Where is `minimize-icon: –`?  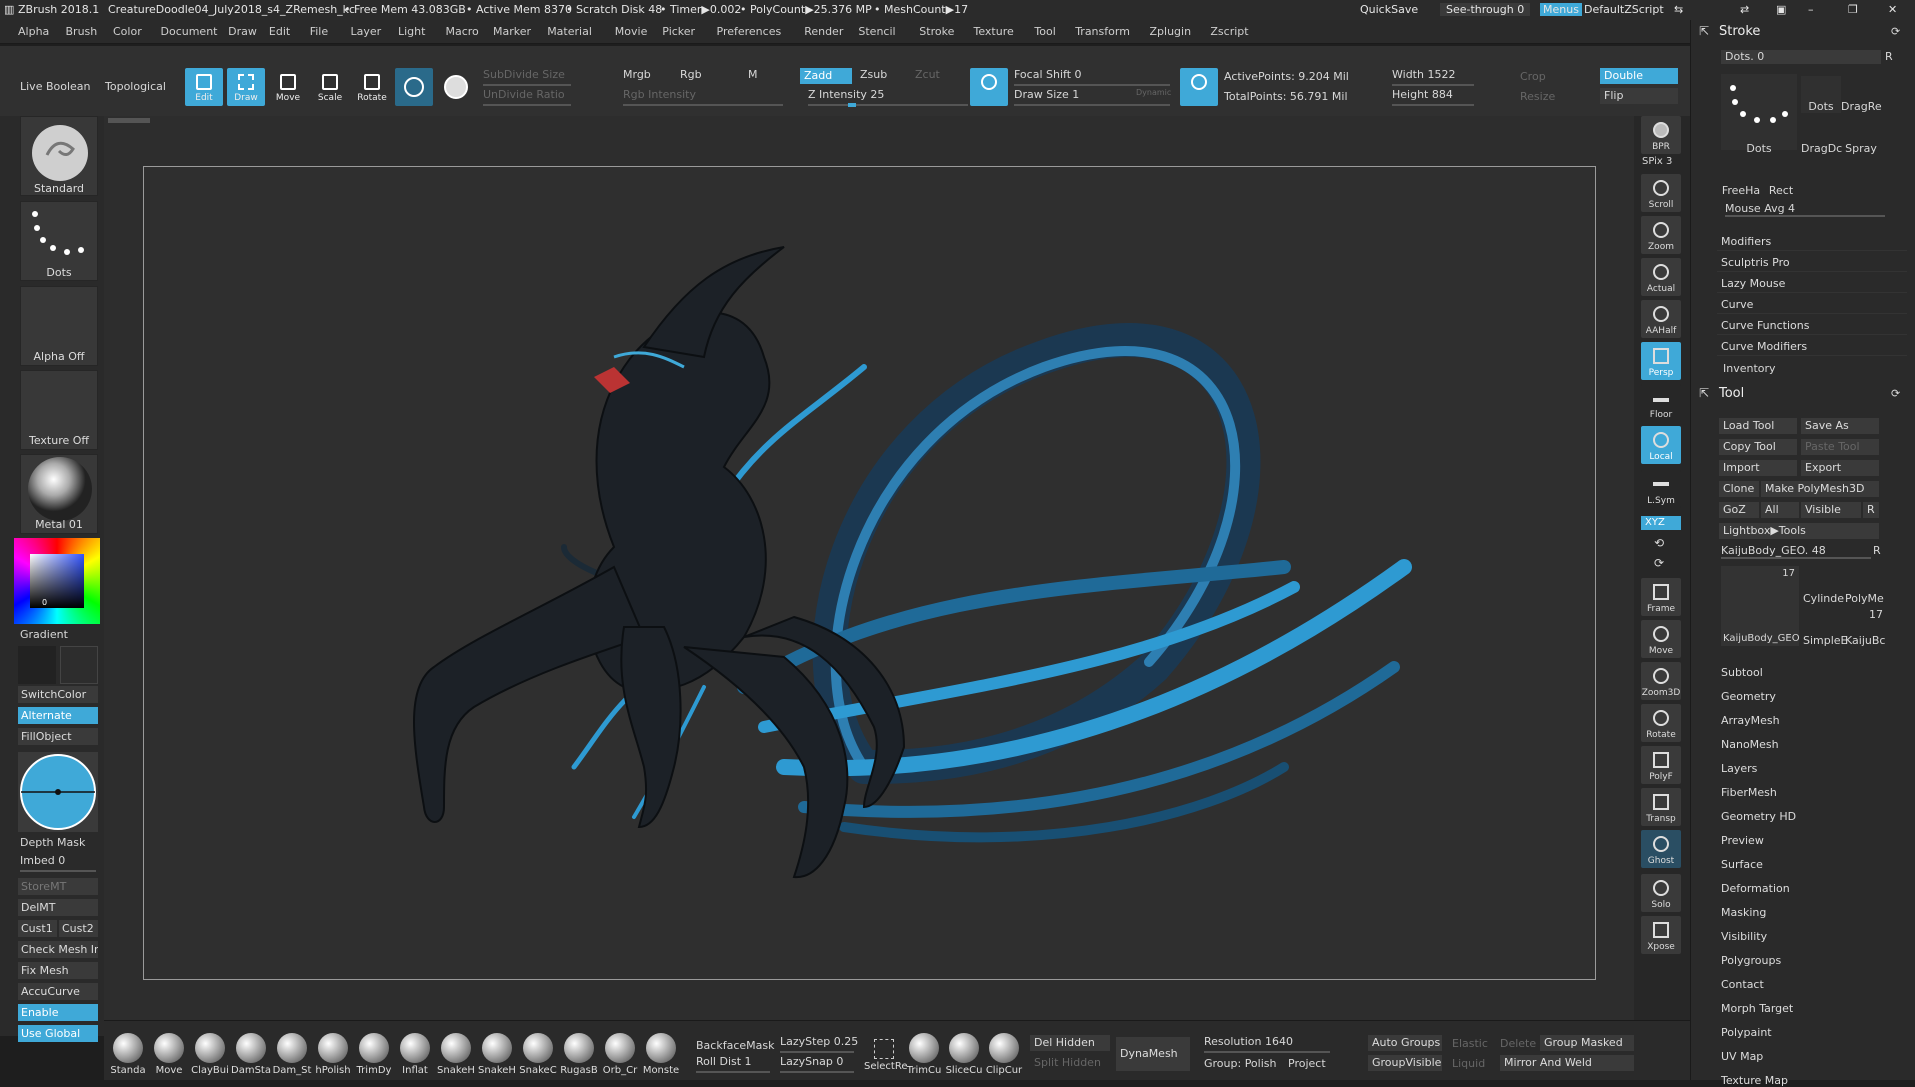
minimize-icon: – is located at coordinates (1811, 9).